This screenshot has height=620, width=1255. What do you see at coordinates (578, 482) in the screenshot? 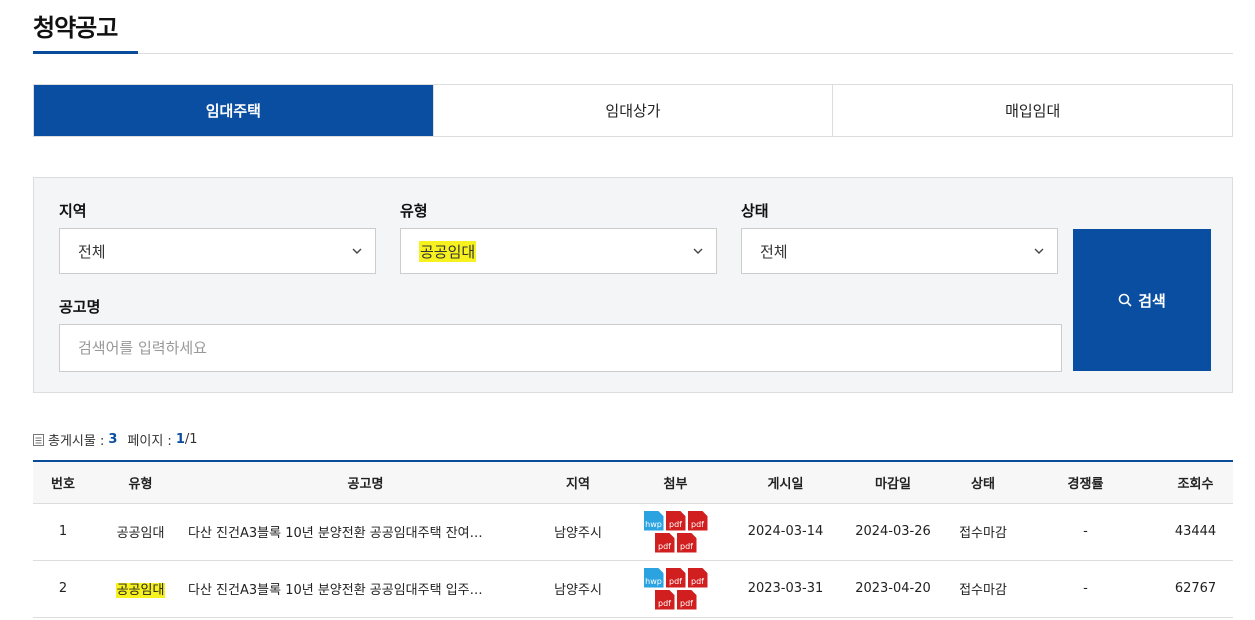
I see `col-header: 지역` at bounding box center [578, 482].